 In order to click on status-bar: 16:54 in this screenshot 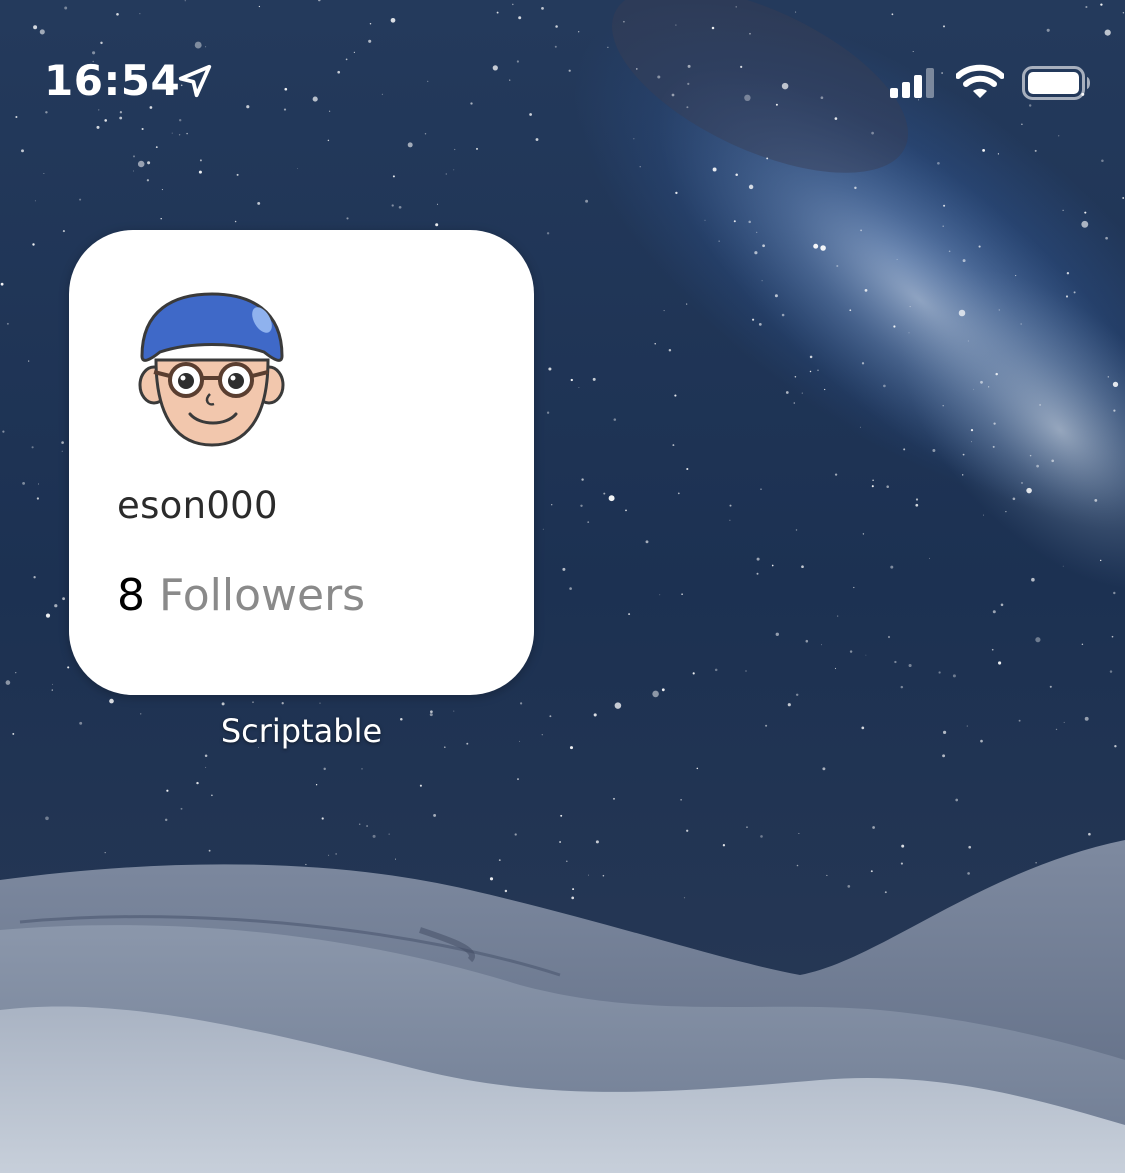, I will do `click(562, 80)`.